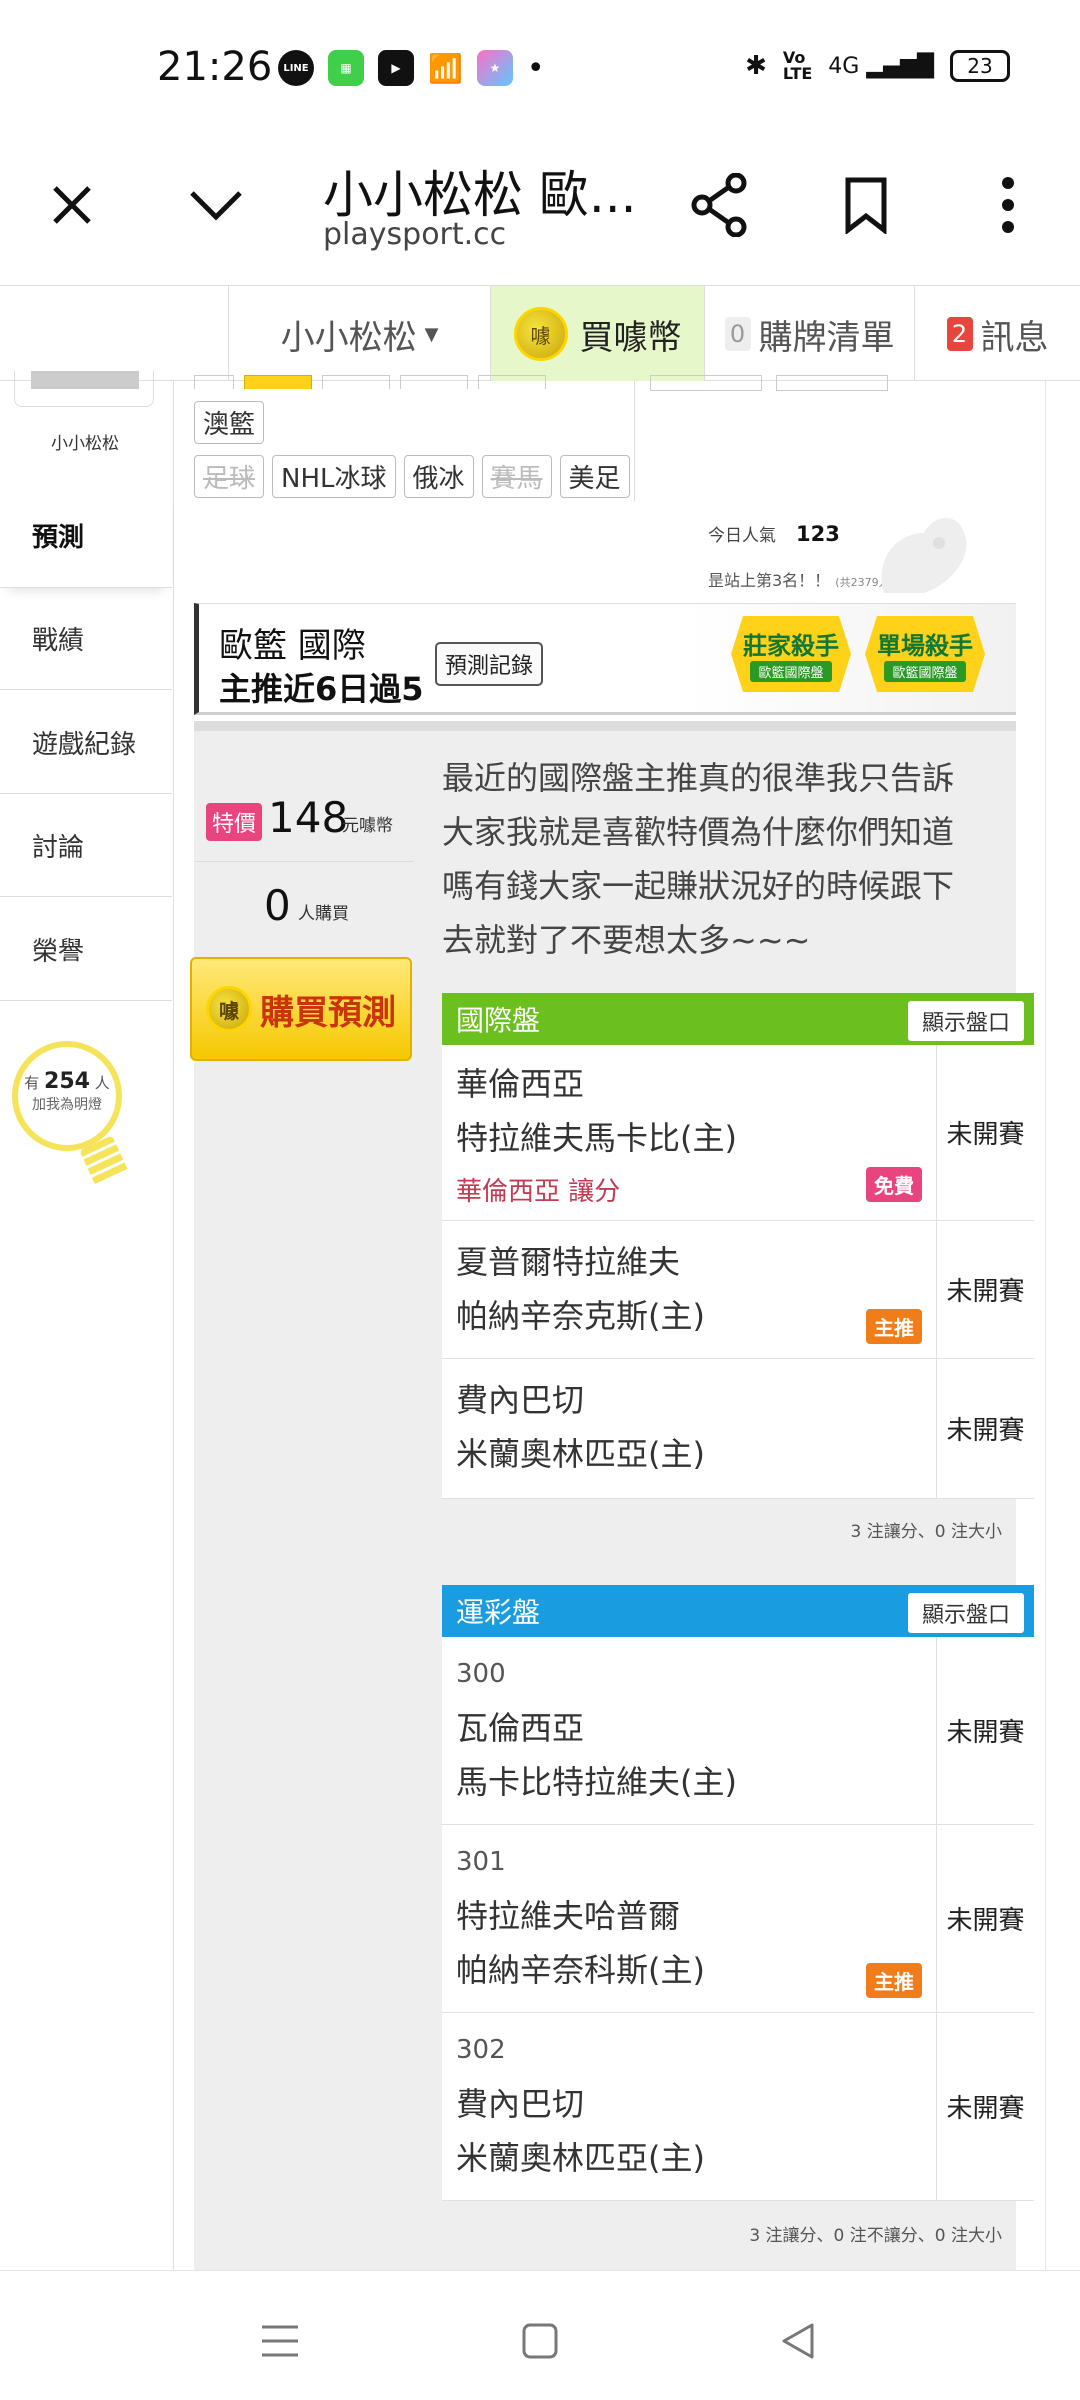  I want to click on back-button, so click(798, 2341).